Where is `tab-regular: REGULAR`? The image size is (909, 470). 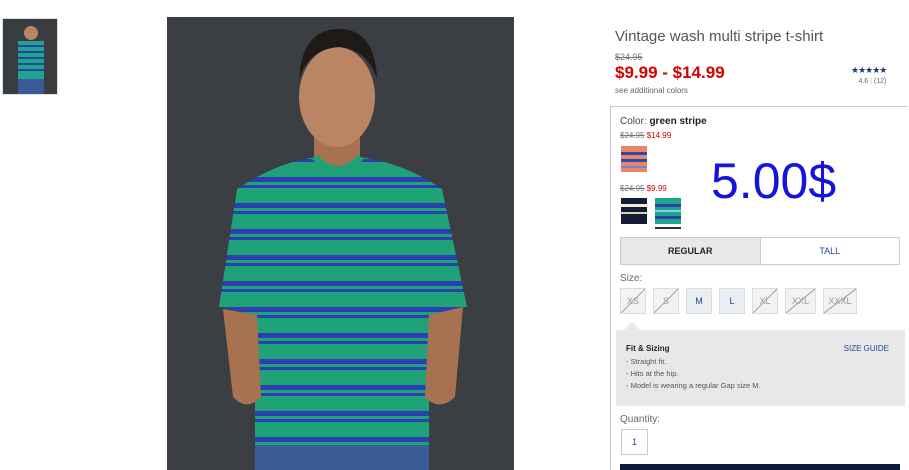 tab-regular: REGULAR is located at coordinates (691, 251).